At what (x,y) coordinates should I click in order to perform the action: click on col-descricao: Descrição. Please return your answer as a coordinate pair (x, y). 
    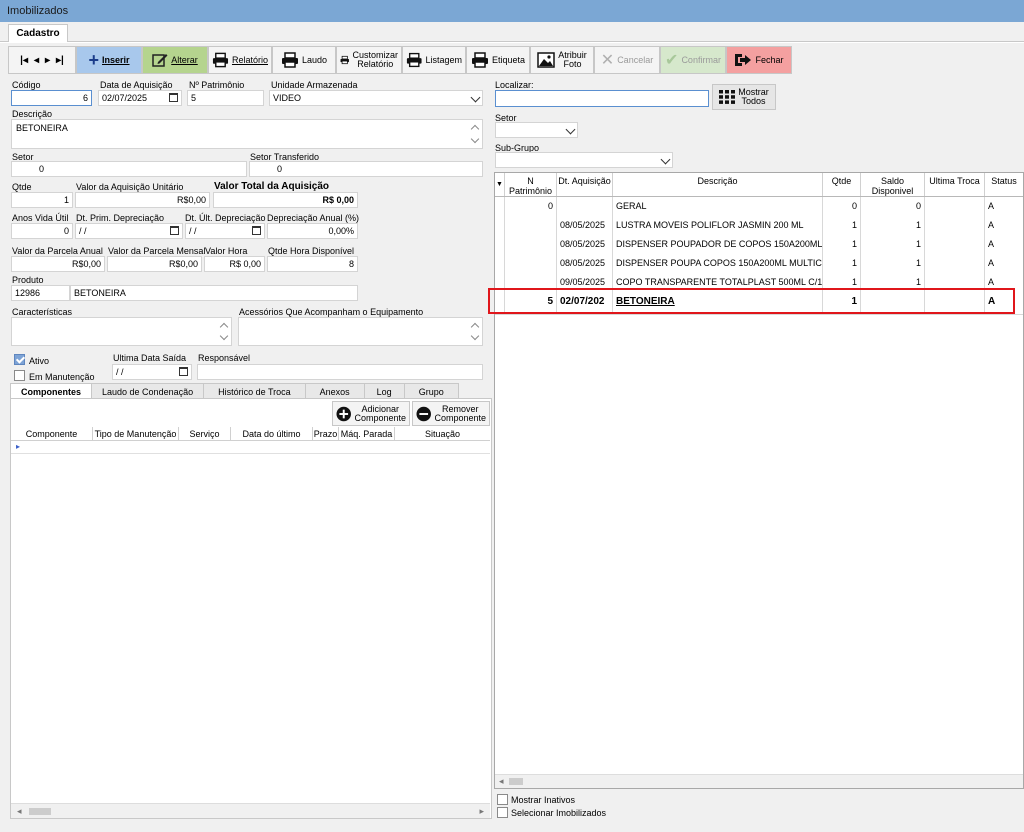
    Looking at the image, I should click on (718, 184).